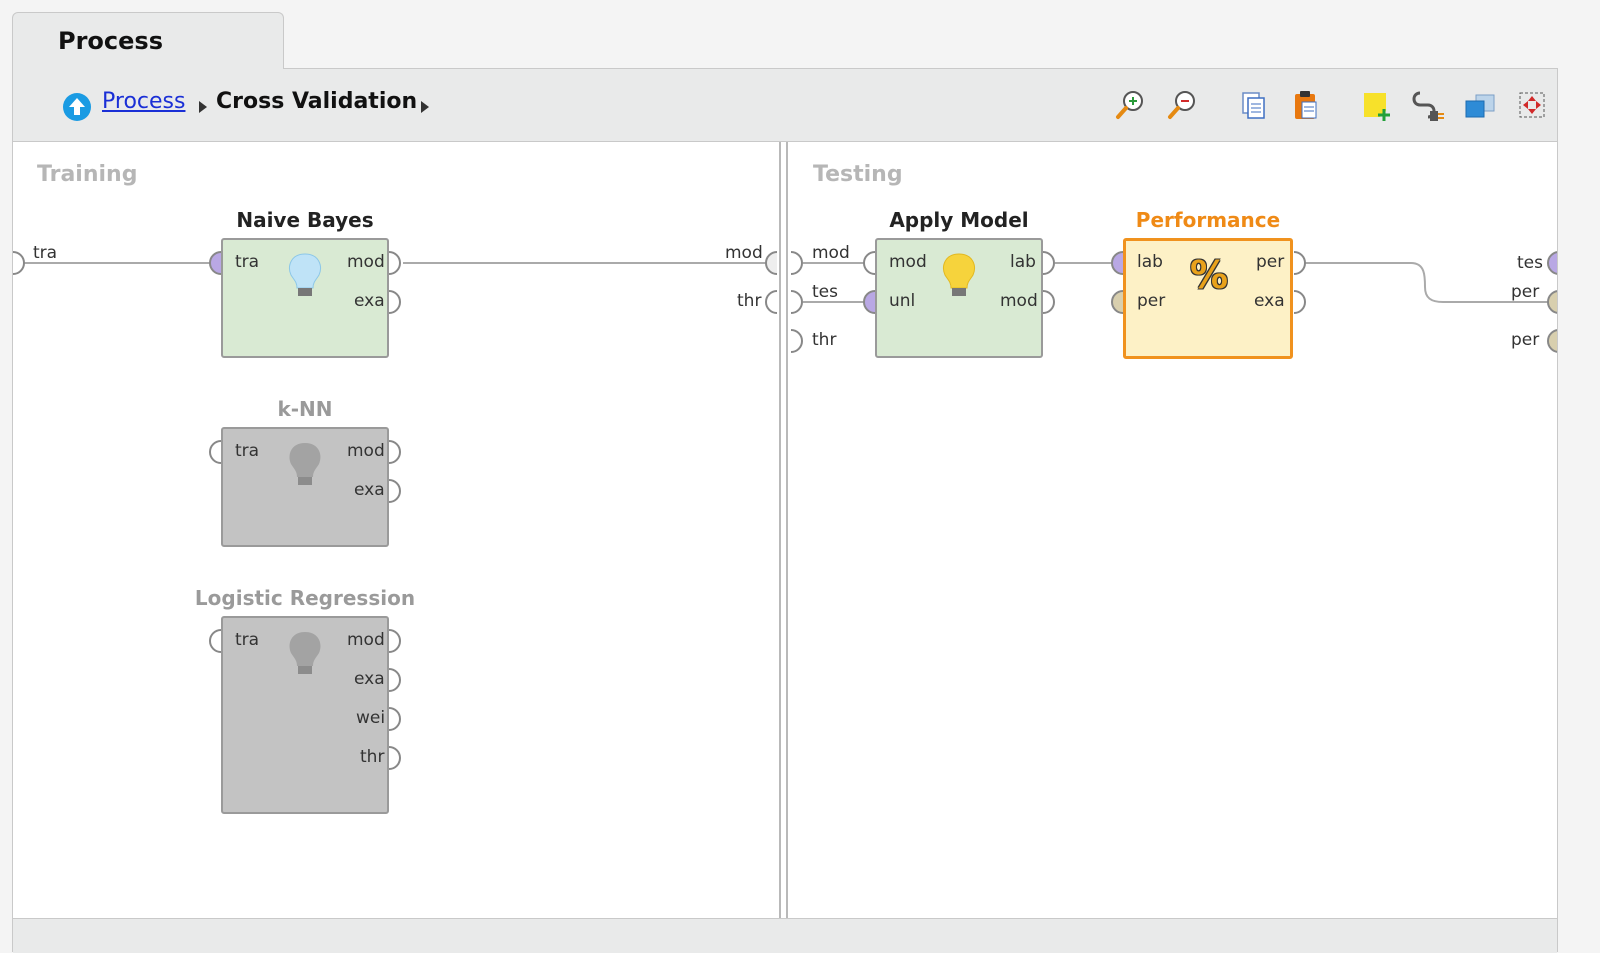 Image resolution: width=1600 pixels, height=953 pixels. I want to click on port-label: lab, so click(1150, 262).